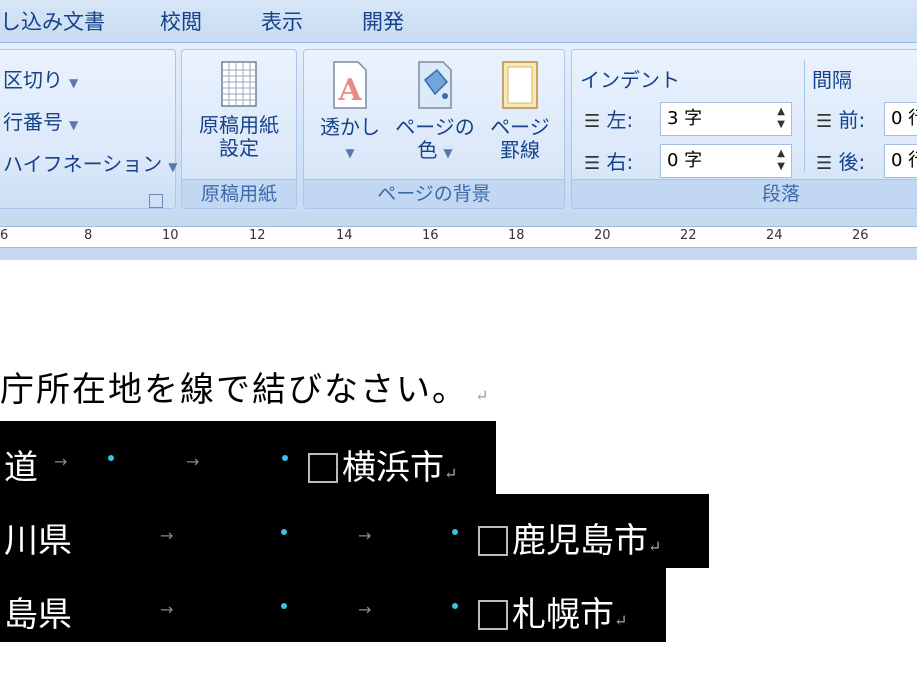 The image size is (917, 685). What do you see at coordinates (430, 235) in the screenshot?
I see `ruler-number: 16` at bounding box center [430, 235].